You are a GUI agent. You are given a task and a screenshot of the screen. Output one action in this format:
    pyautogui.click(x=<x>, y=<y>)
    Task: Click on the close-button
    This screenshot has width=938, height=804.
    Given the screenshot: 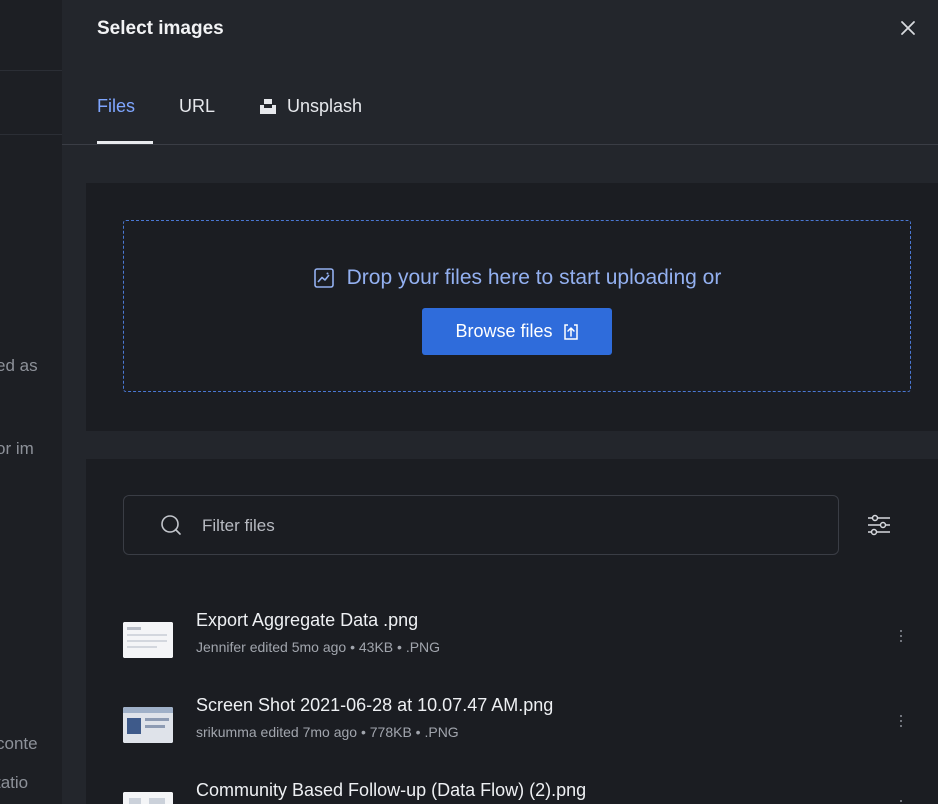 What is the action you would take?
    pyautogui.click(x=908, y=28)
    